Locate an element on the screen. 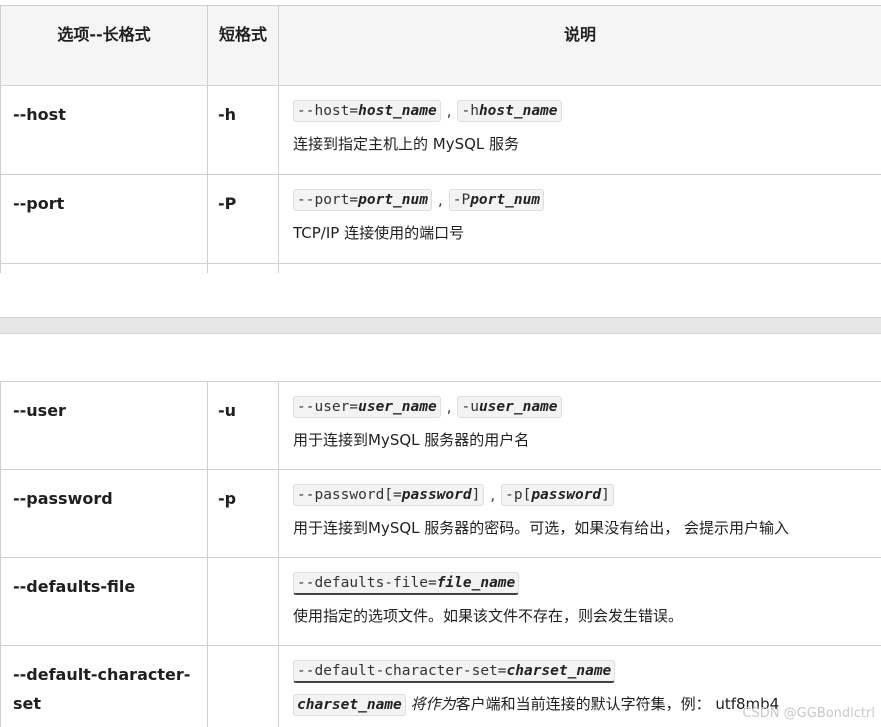  syntax-code: -p[password] is located at coordinates (557, 495).